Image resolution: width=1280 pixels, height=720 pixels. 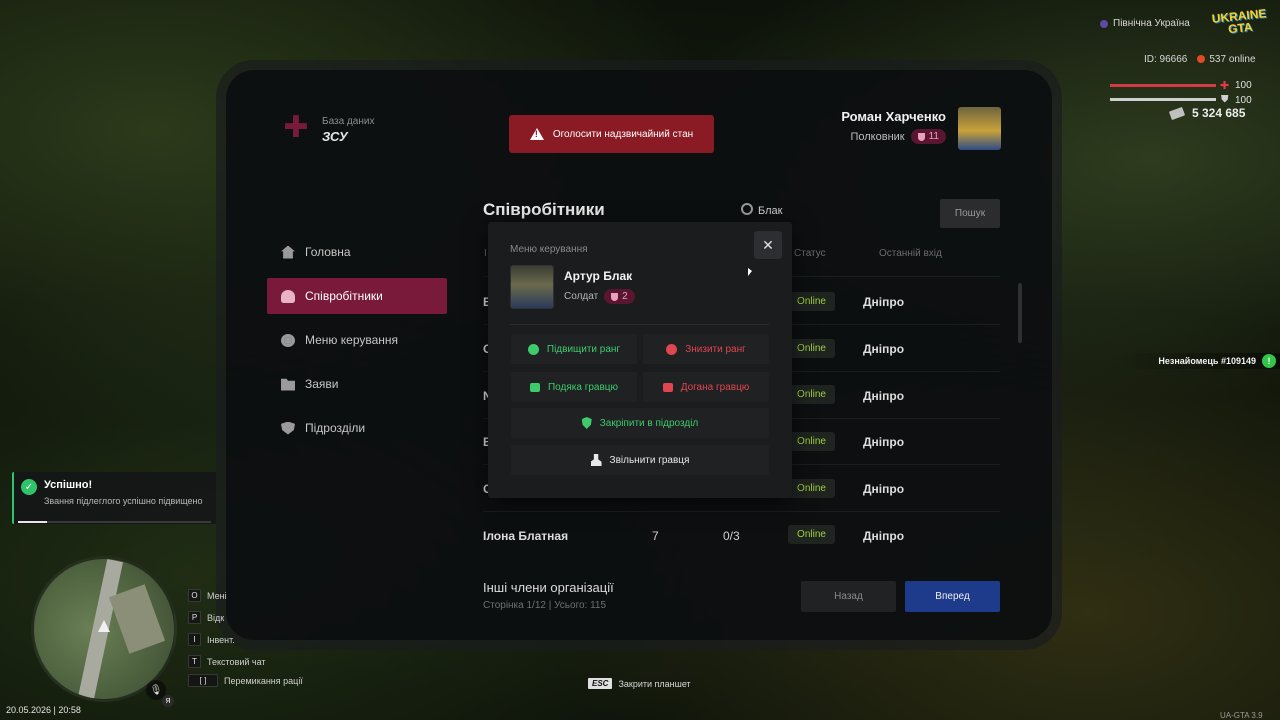 I want to click on arrow-up-icon, so click(x=533, y=349).